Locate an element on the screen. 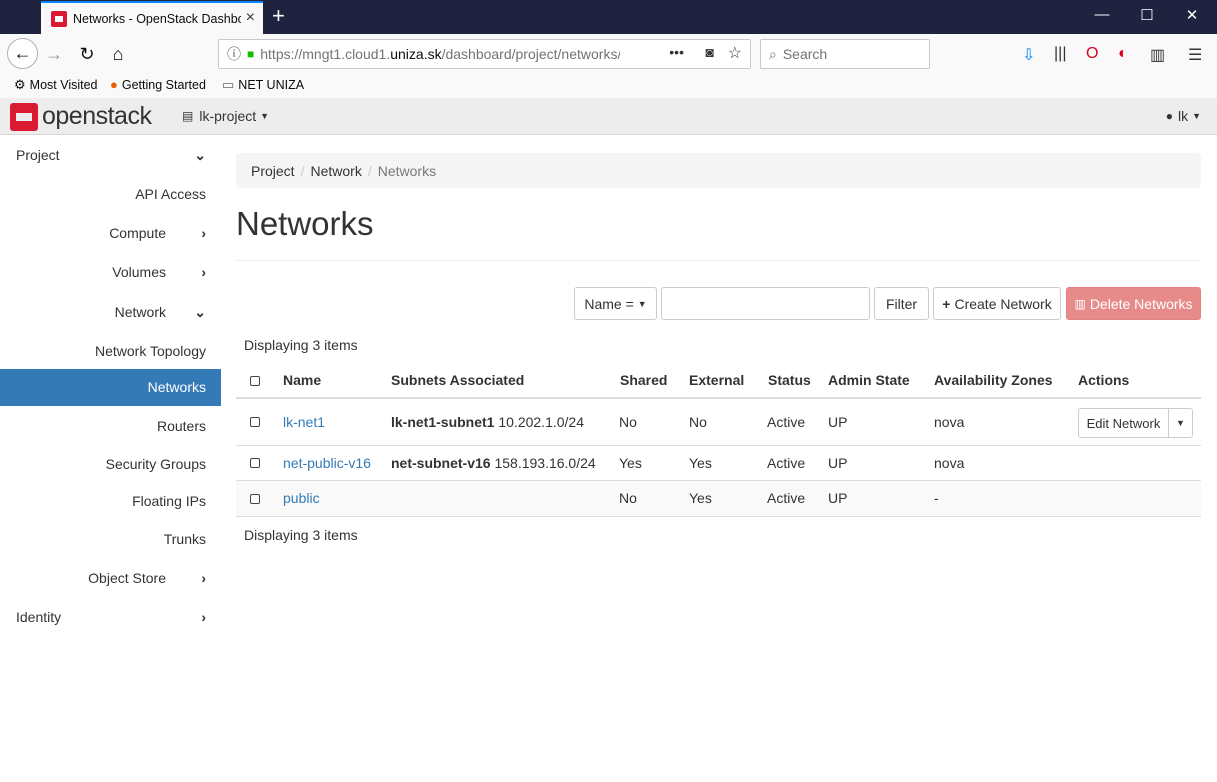 The height and width of the screenshot is (782, 1217). network-name-link: lk-net1 is located at coordinates (304, 422).